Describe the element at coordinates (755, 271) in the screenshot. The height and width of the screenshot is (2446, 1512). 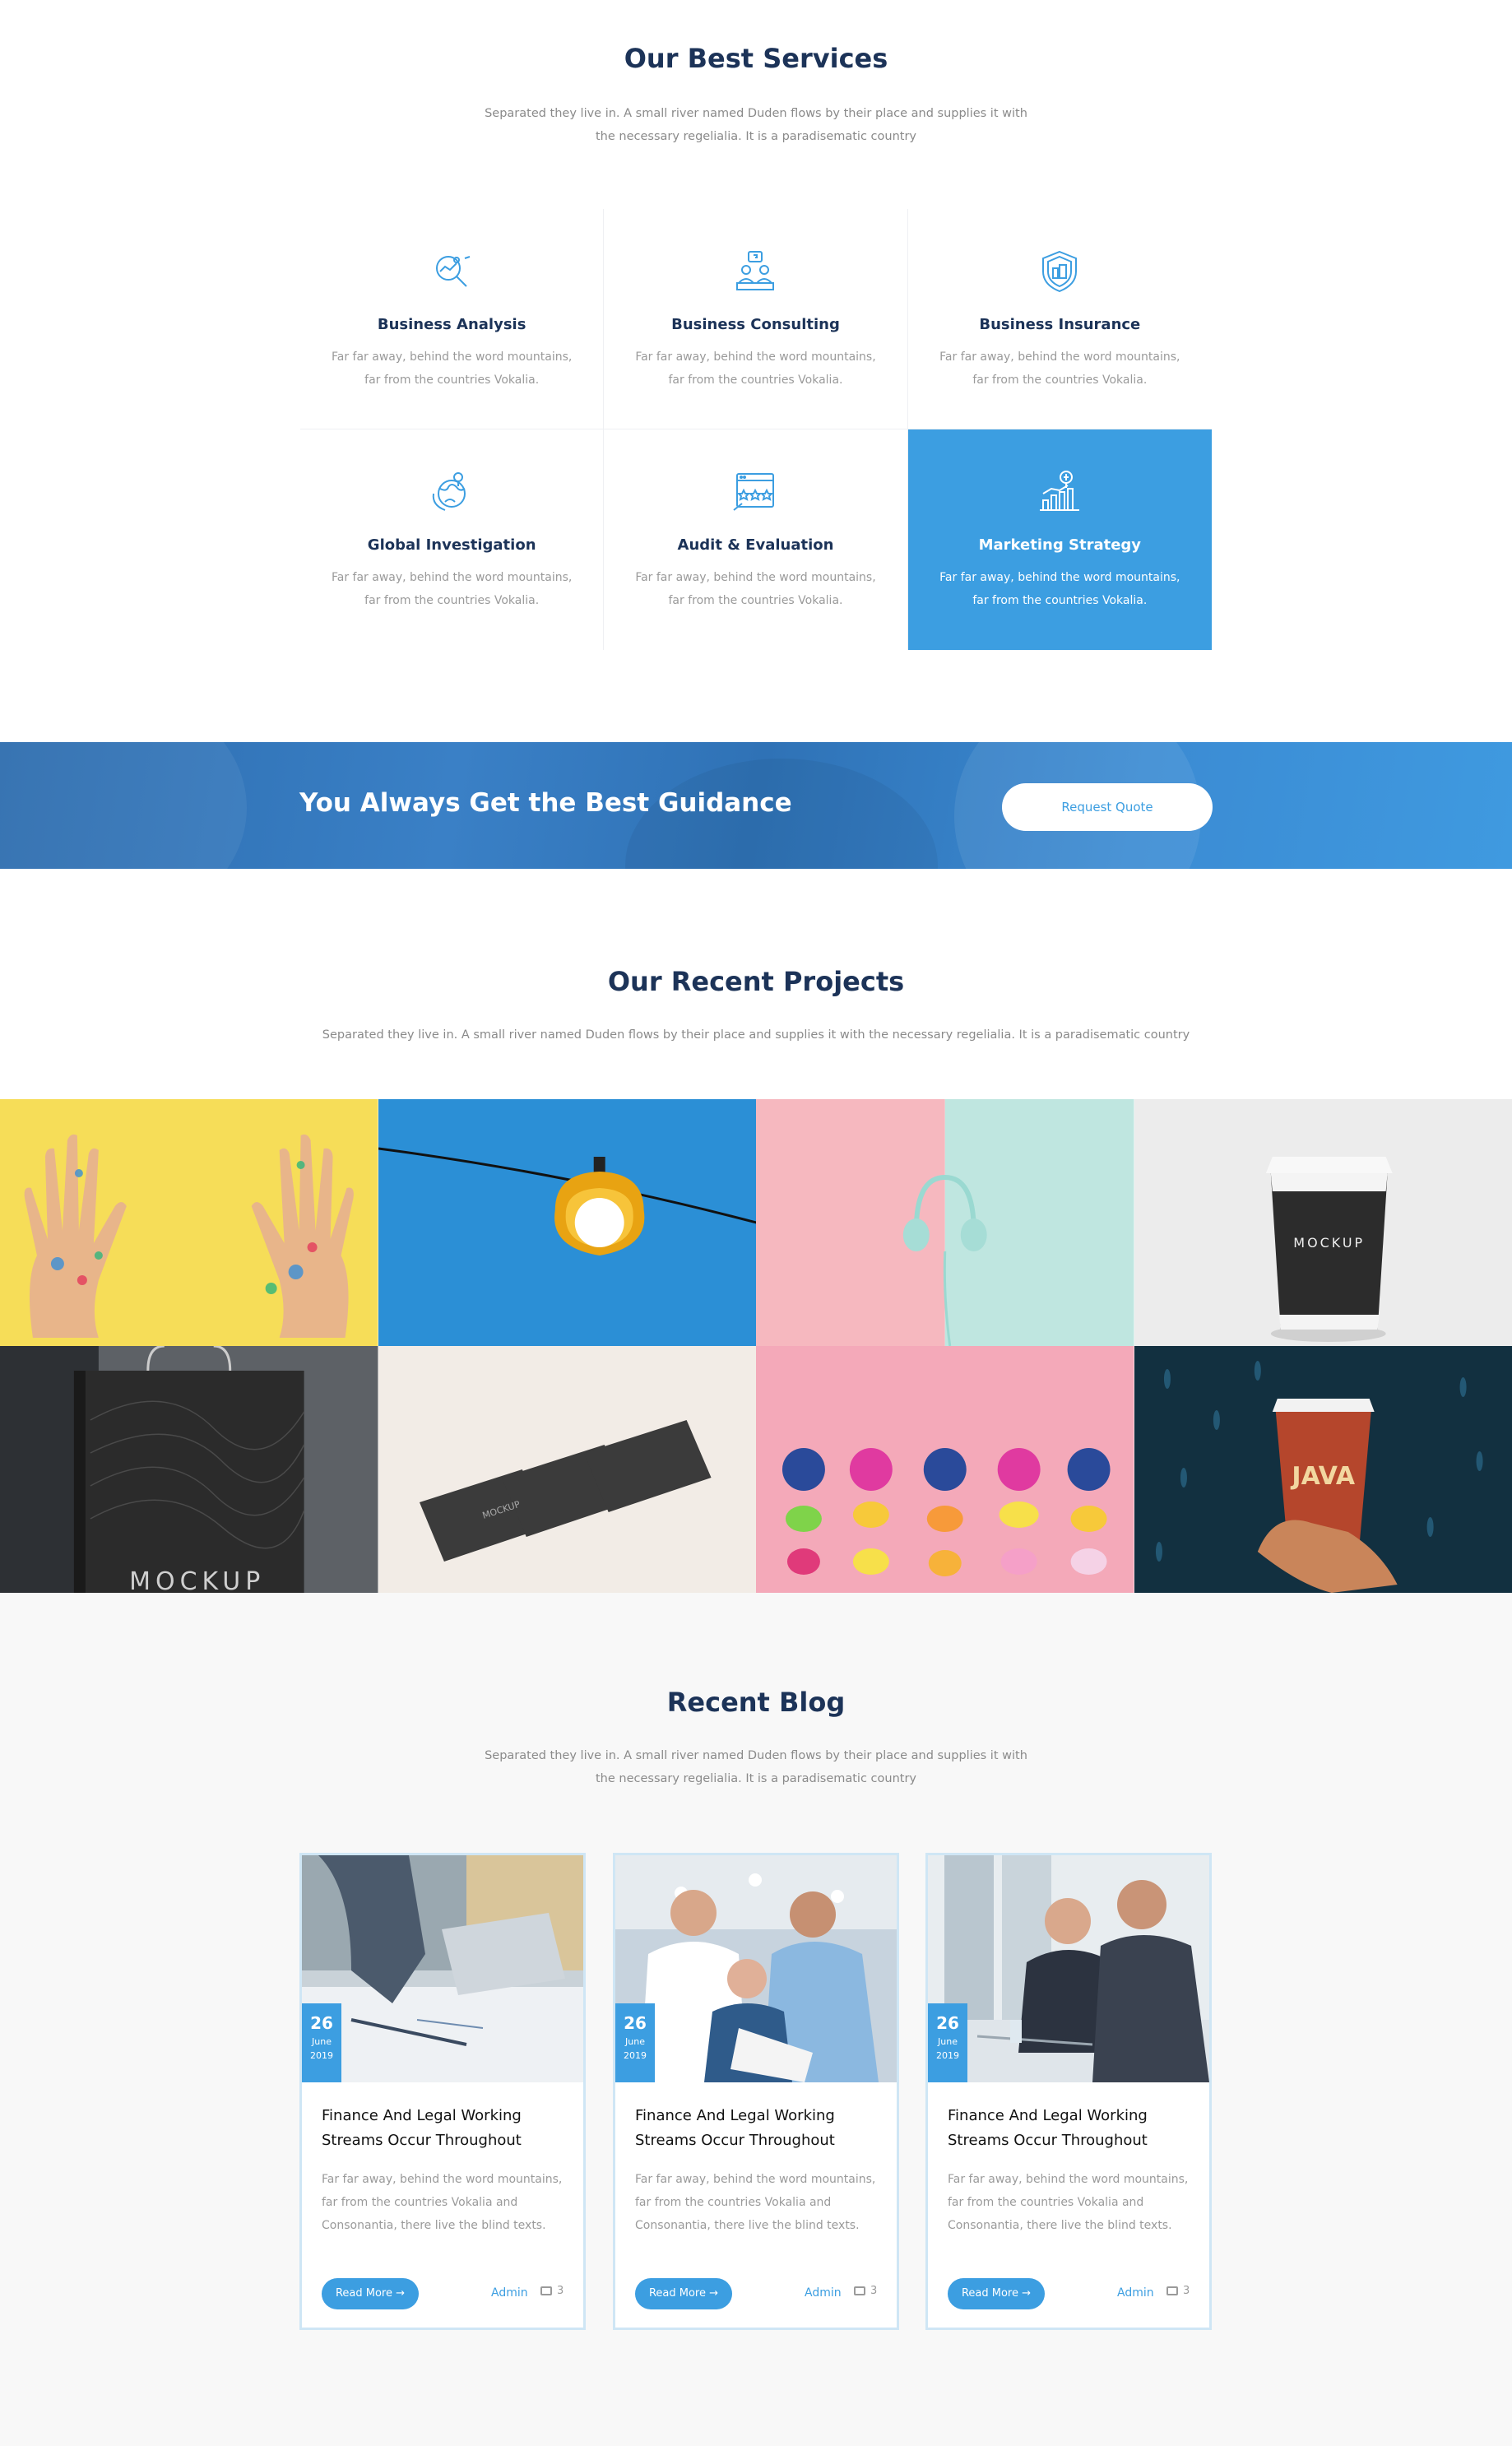
I see `consulting-icon` at that location.